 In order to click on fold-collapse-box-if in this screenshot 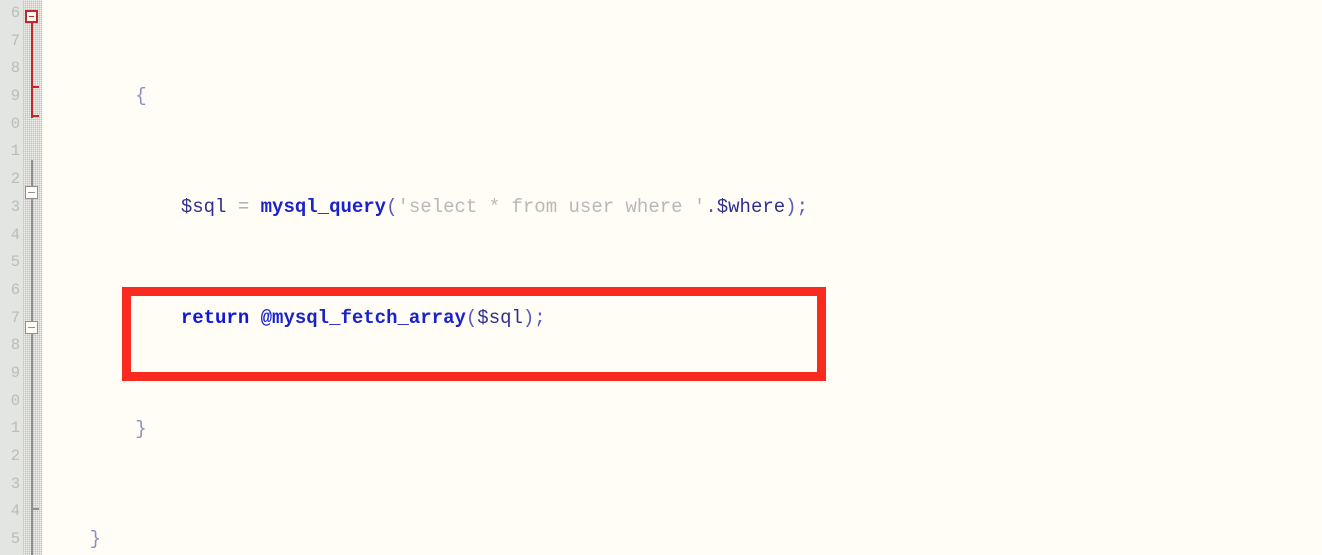, I will do `click(31, 192)`.